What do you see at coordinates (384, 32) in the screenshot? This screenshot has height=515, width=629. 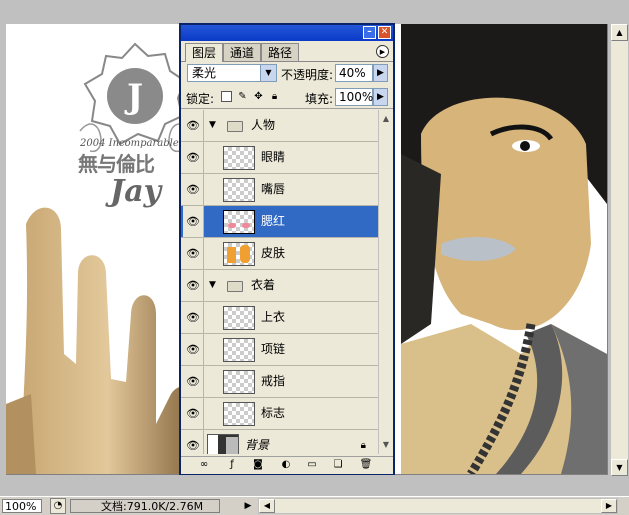 I see `close-icon: ✕` at bounding box center [384, 32].